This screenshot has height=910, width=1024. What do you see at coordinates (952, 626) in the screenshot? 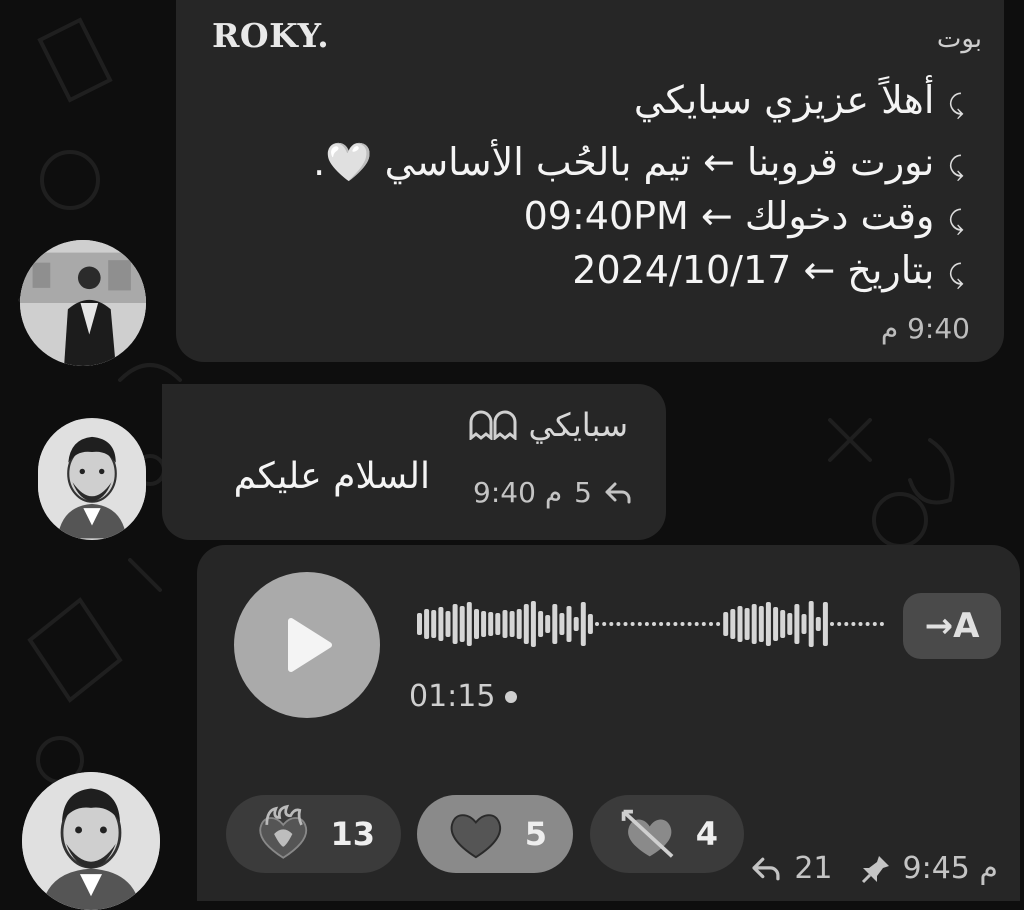
I see `transcribe-button: →A` at bounding box center [952, 626].